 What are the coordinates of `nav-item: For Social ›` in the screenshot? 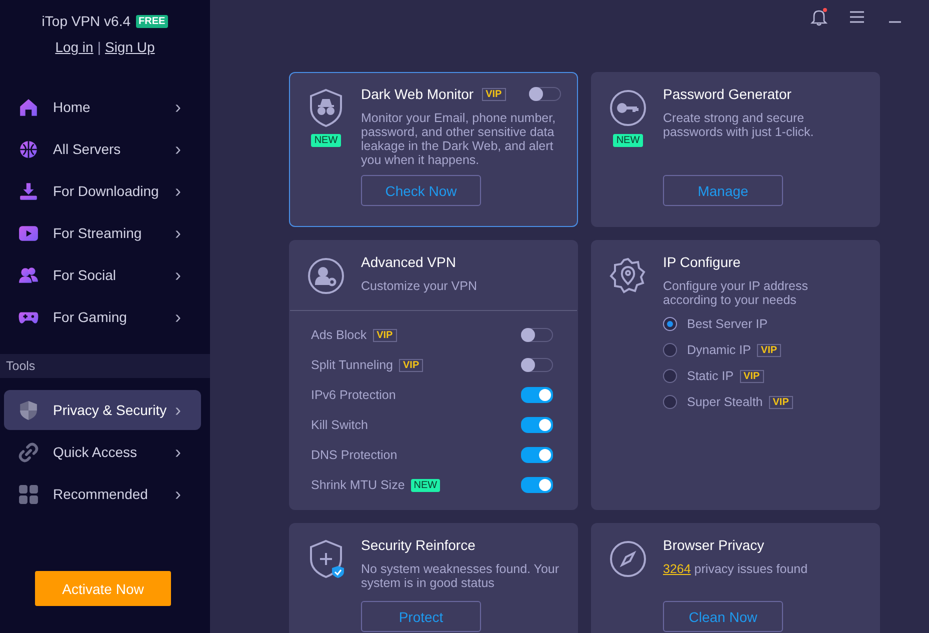 It's located at (102, 275).